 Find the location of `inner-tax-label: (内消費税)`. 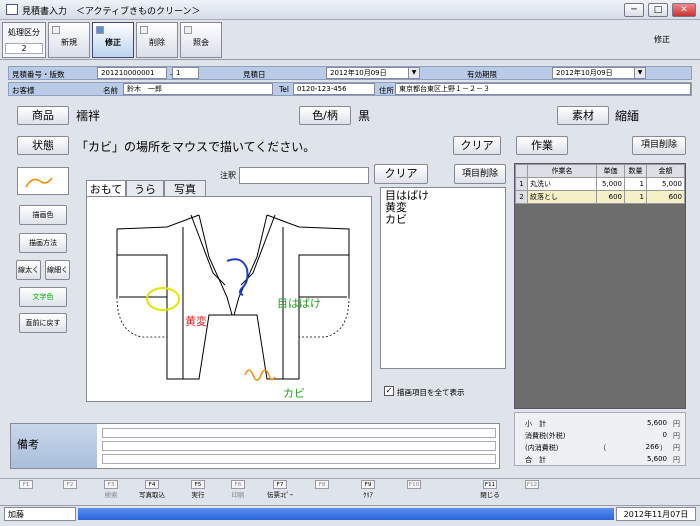

inner-tax-label: (内消費税) is located at coordinates (542, 448).